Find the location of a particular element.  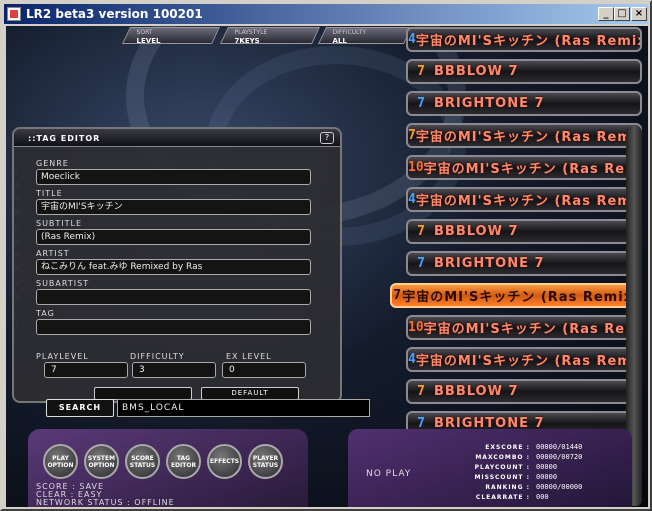

option-label-line1: SCORE is located at coordinates (142, 458).